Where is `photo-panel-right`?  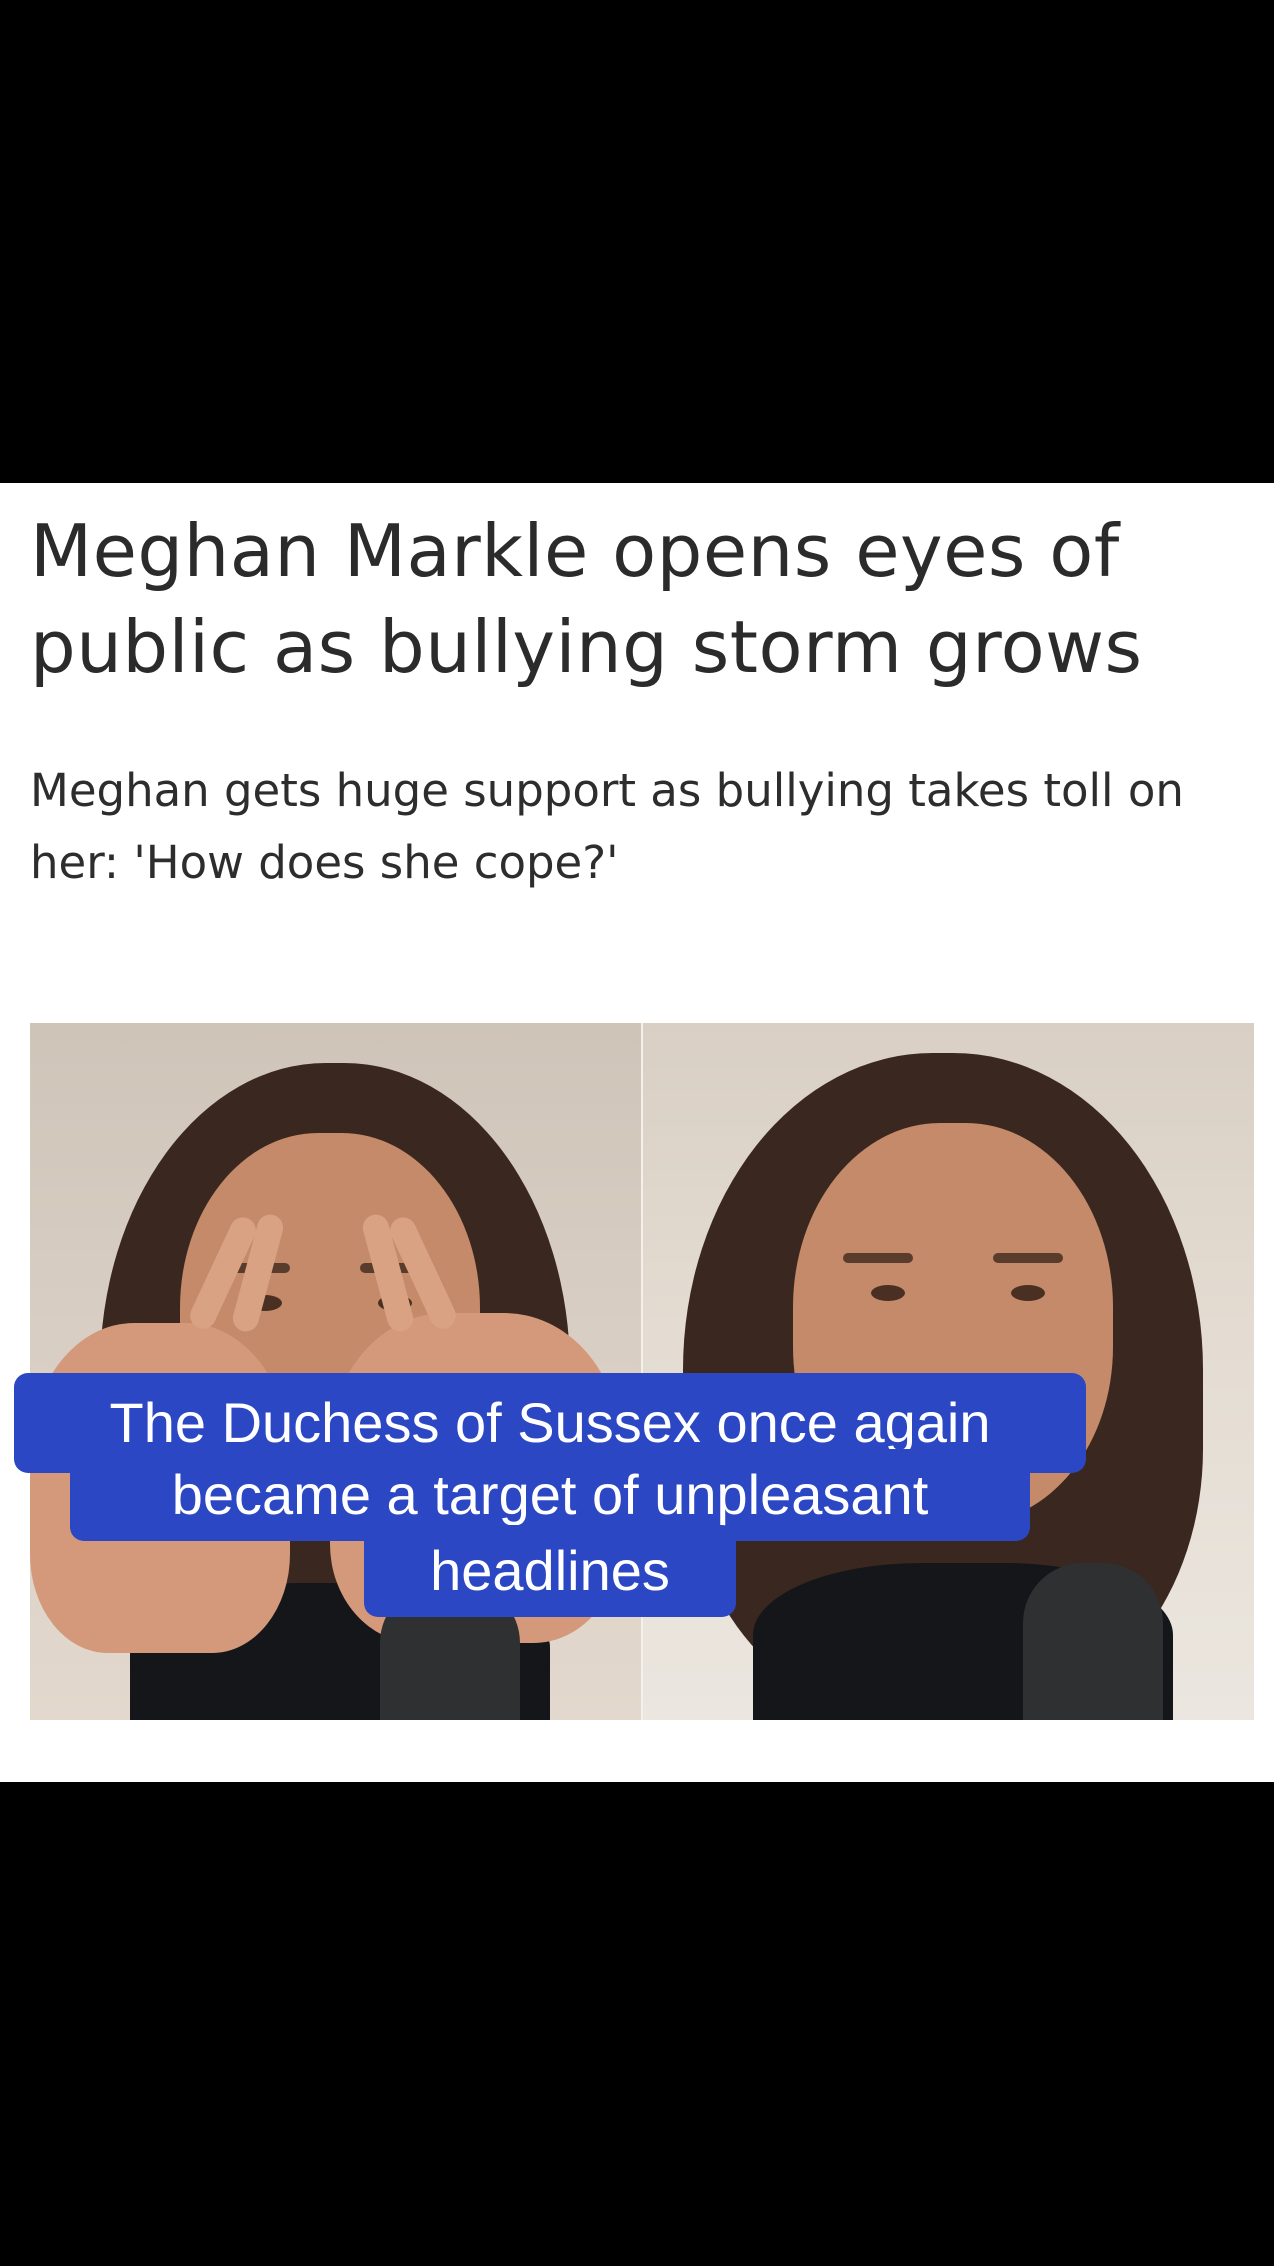 photo-panel-right is located at coordinates (948, 1371).